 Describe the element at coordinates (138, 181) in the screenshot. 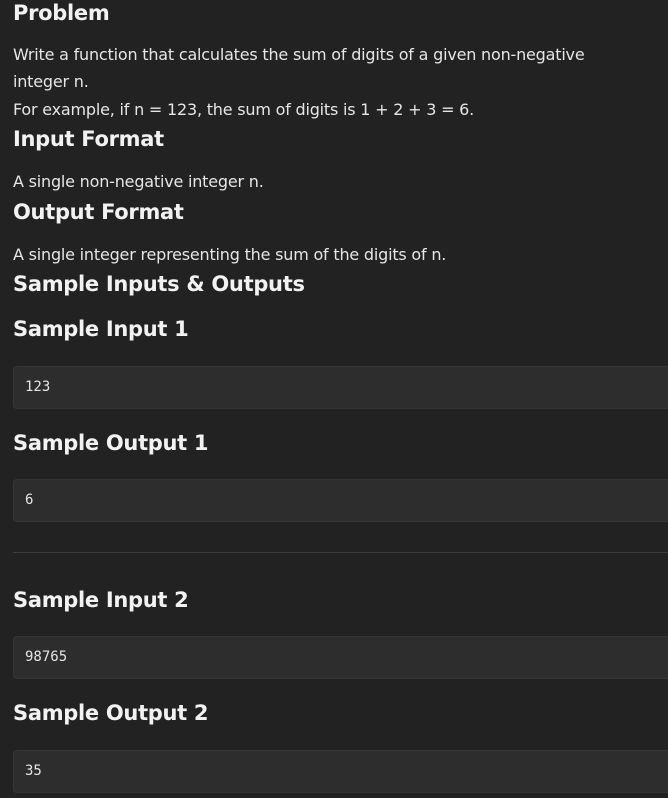

I see `input-format-text: A single non-negative integer n.` at that location.